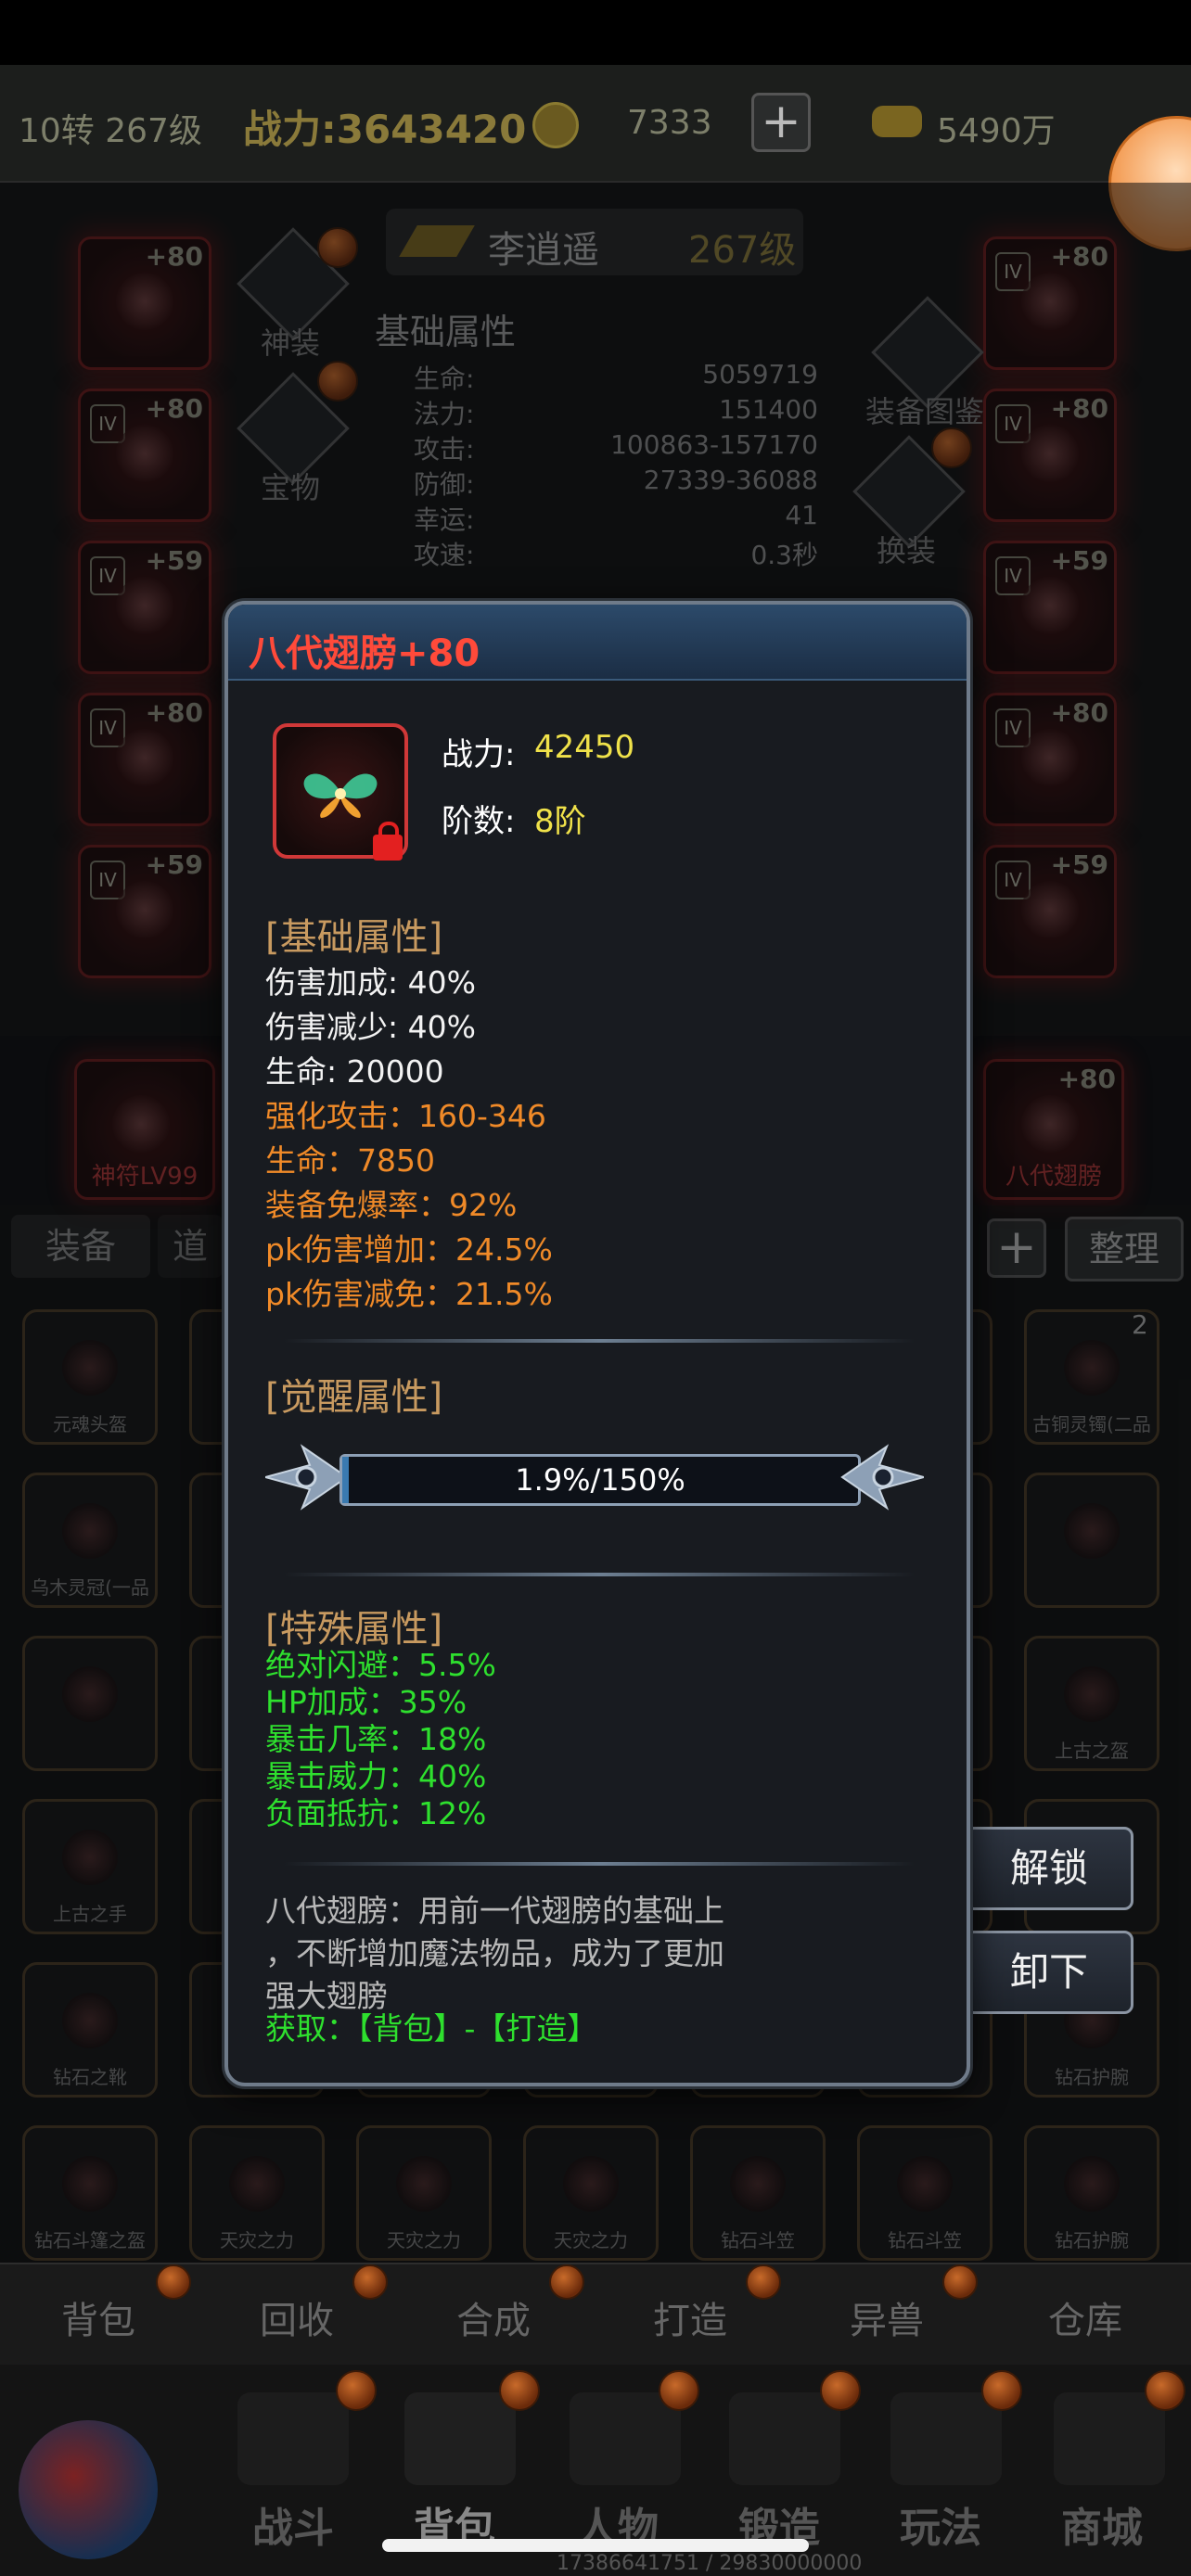 Image resolution: width=1191 pixels, height=2576 pixels. I want to click on equip-slot-necklace: +80 IV, so click(145, 759).